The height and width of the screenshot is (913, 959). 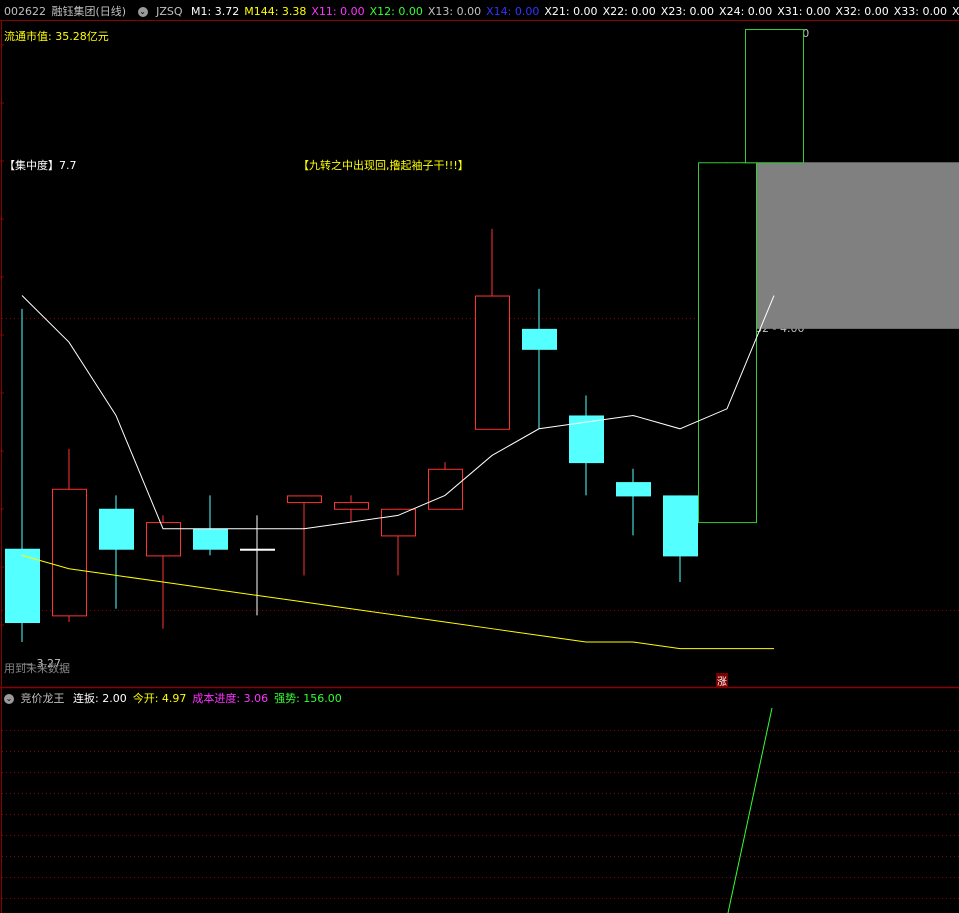 What do you see at coordinates (750, 810) in the screenshot?
I see `strength-line` at bounding box center [750, 810].